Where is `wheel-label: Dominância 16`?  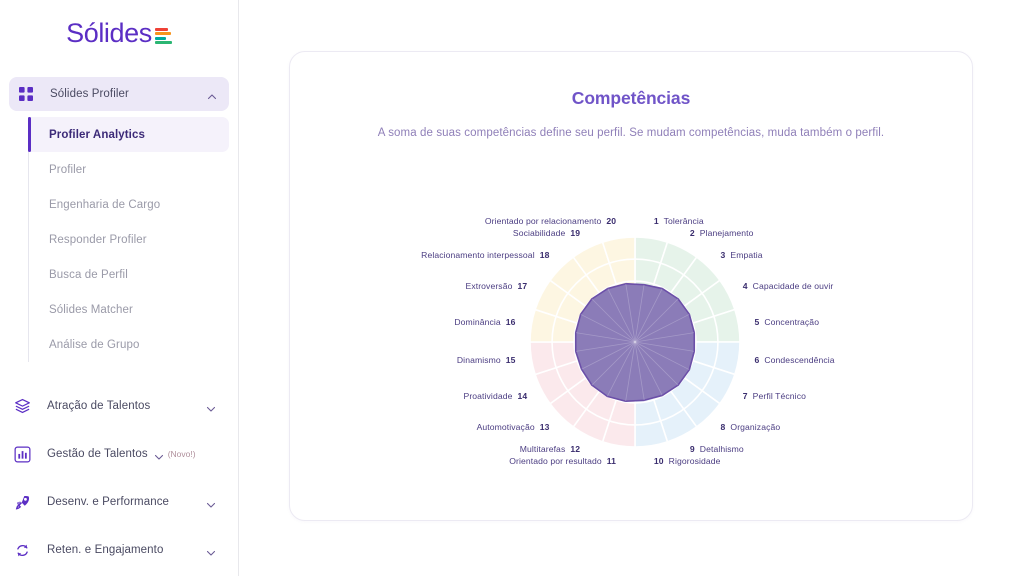
wheel-label: Dominância 16 is located at coordinates (485, 322).